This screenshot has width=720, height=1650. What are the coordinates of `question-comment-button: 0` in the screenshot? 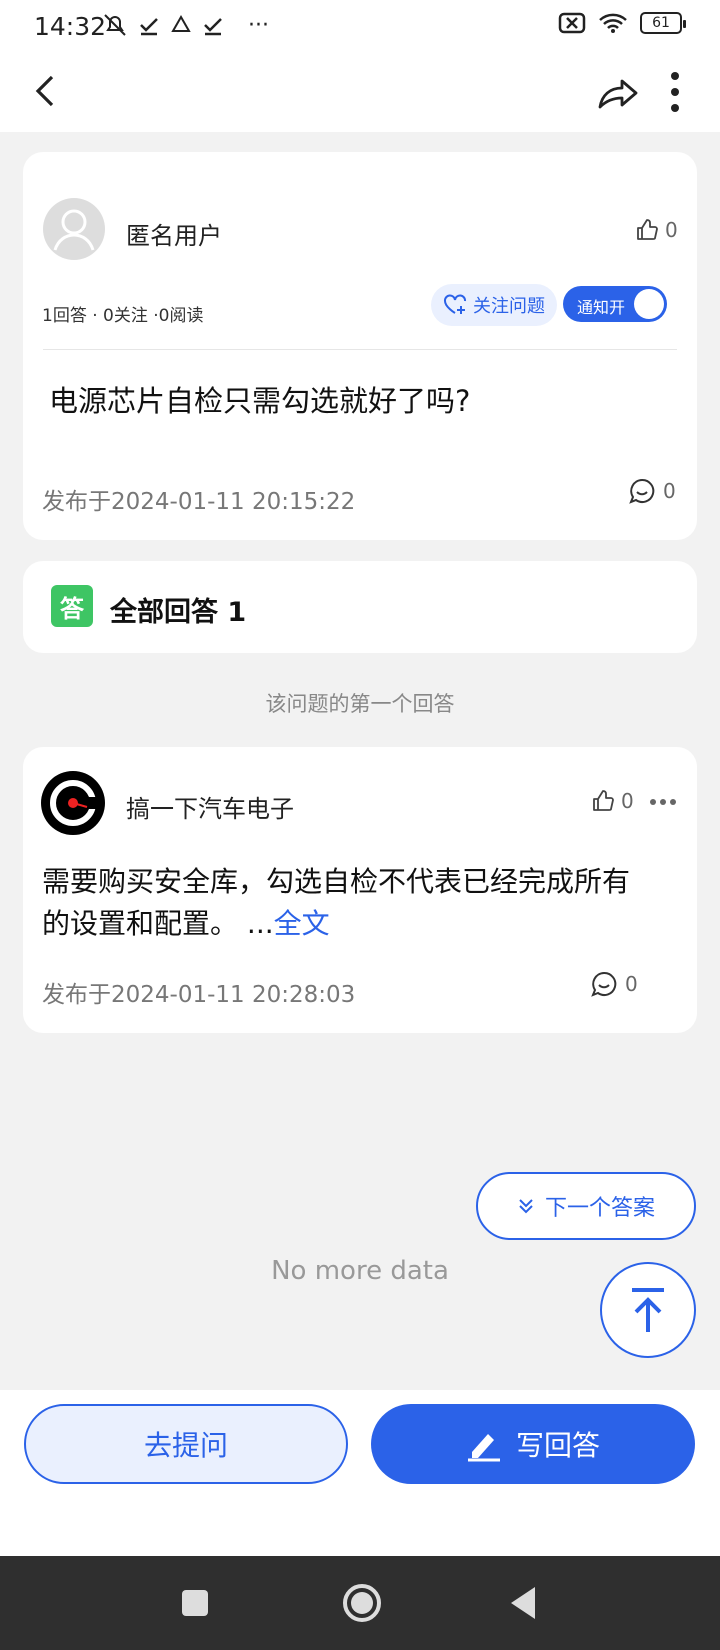 It's located at (652, 491).